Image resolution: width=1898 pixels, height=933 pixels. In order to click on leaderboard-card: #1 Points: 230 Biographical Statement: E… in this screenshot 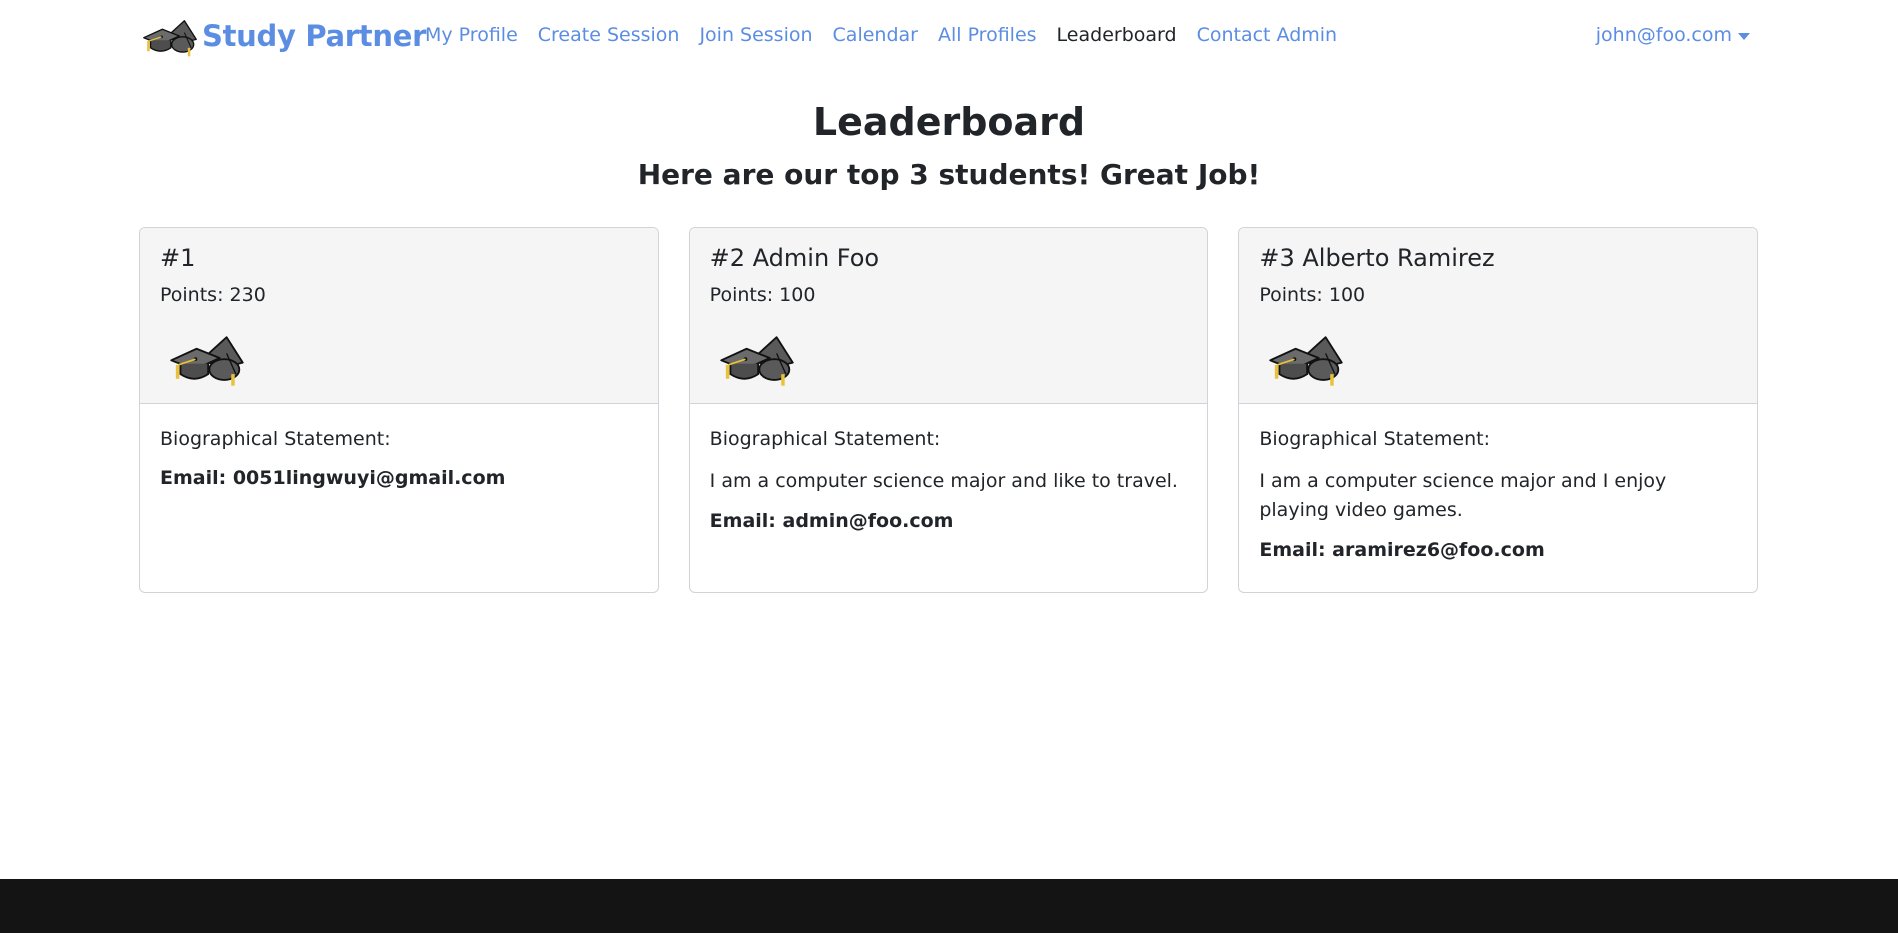, I will do `click(399, 410)`.